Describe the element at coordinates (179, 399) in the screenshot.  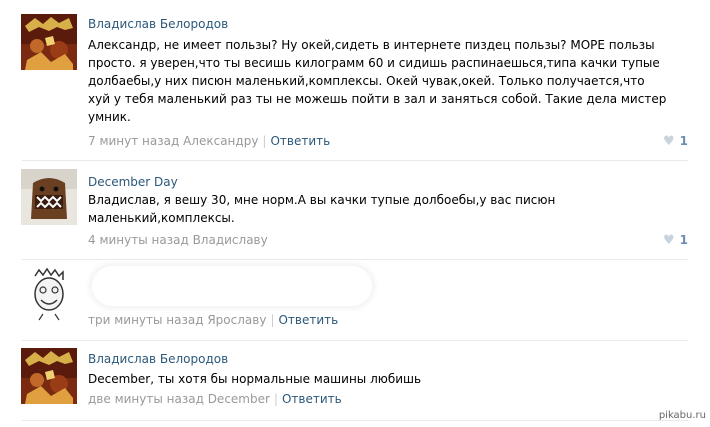
I see `comment-timestamp: две минуты назад December` at that location.